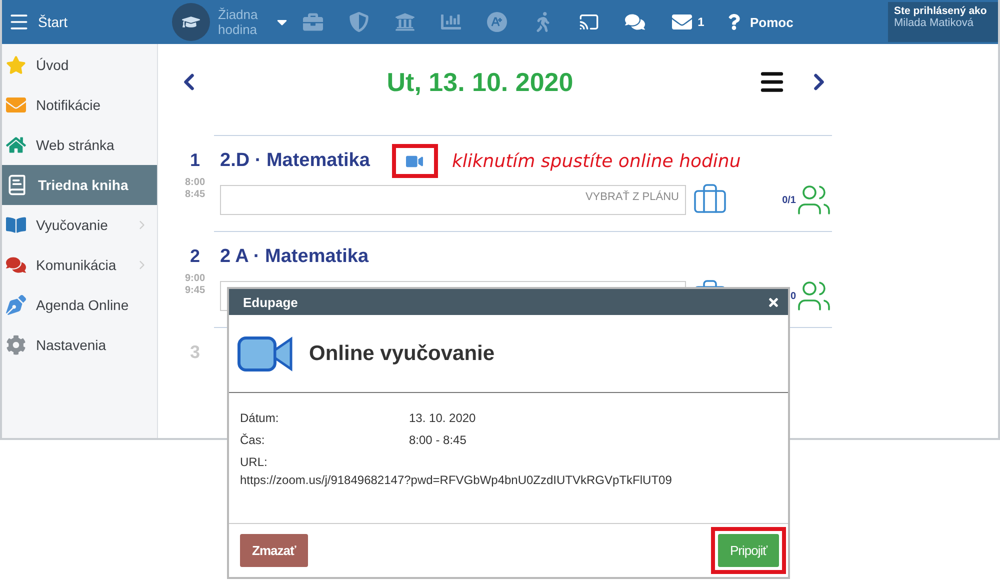  Describe the element at coordinates (596, 161) in the screenshot. I see `annotation-note: kliknutím spustíte online hodinu` at that location.